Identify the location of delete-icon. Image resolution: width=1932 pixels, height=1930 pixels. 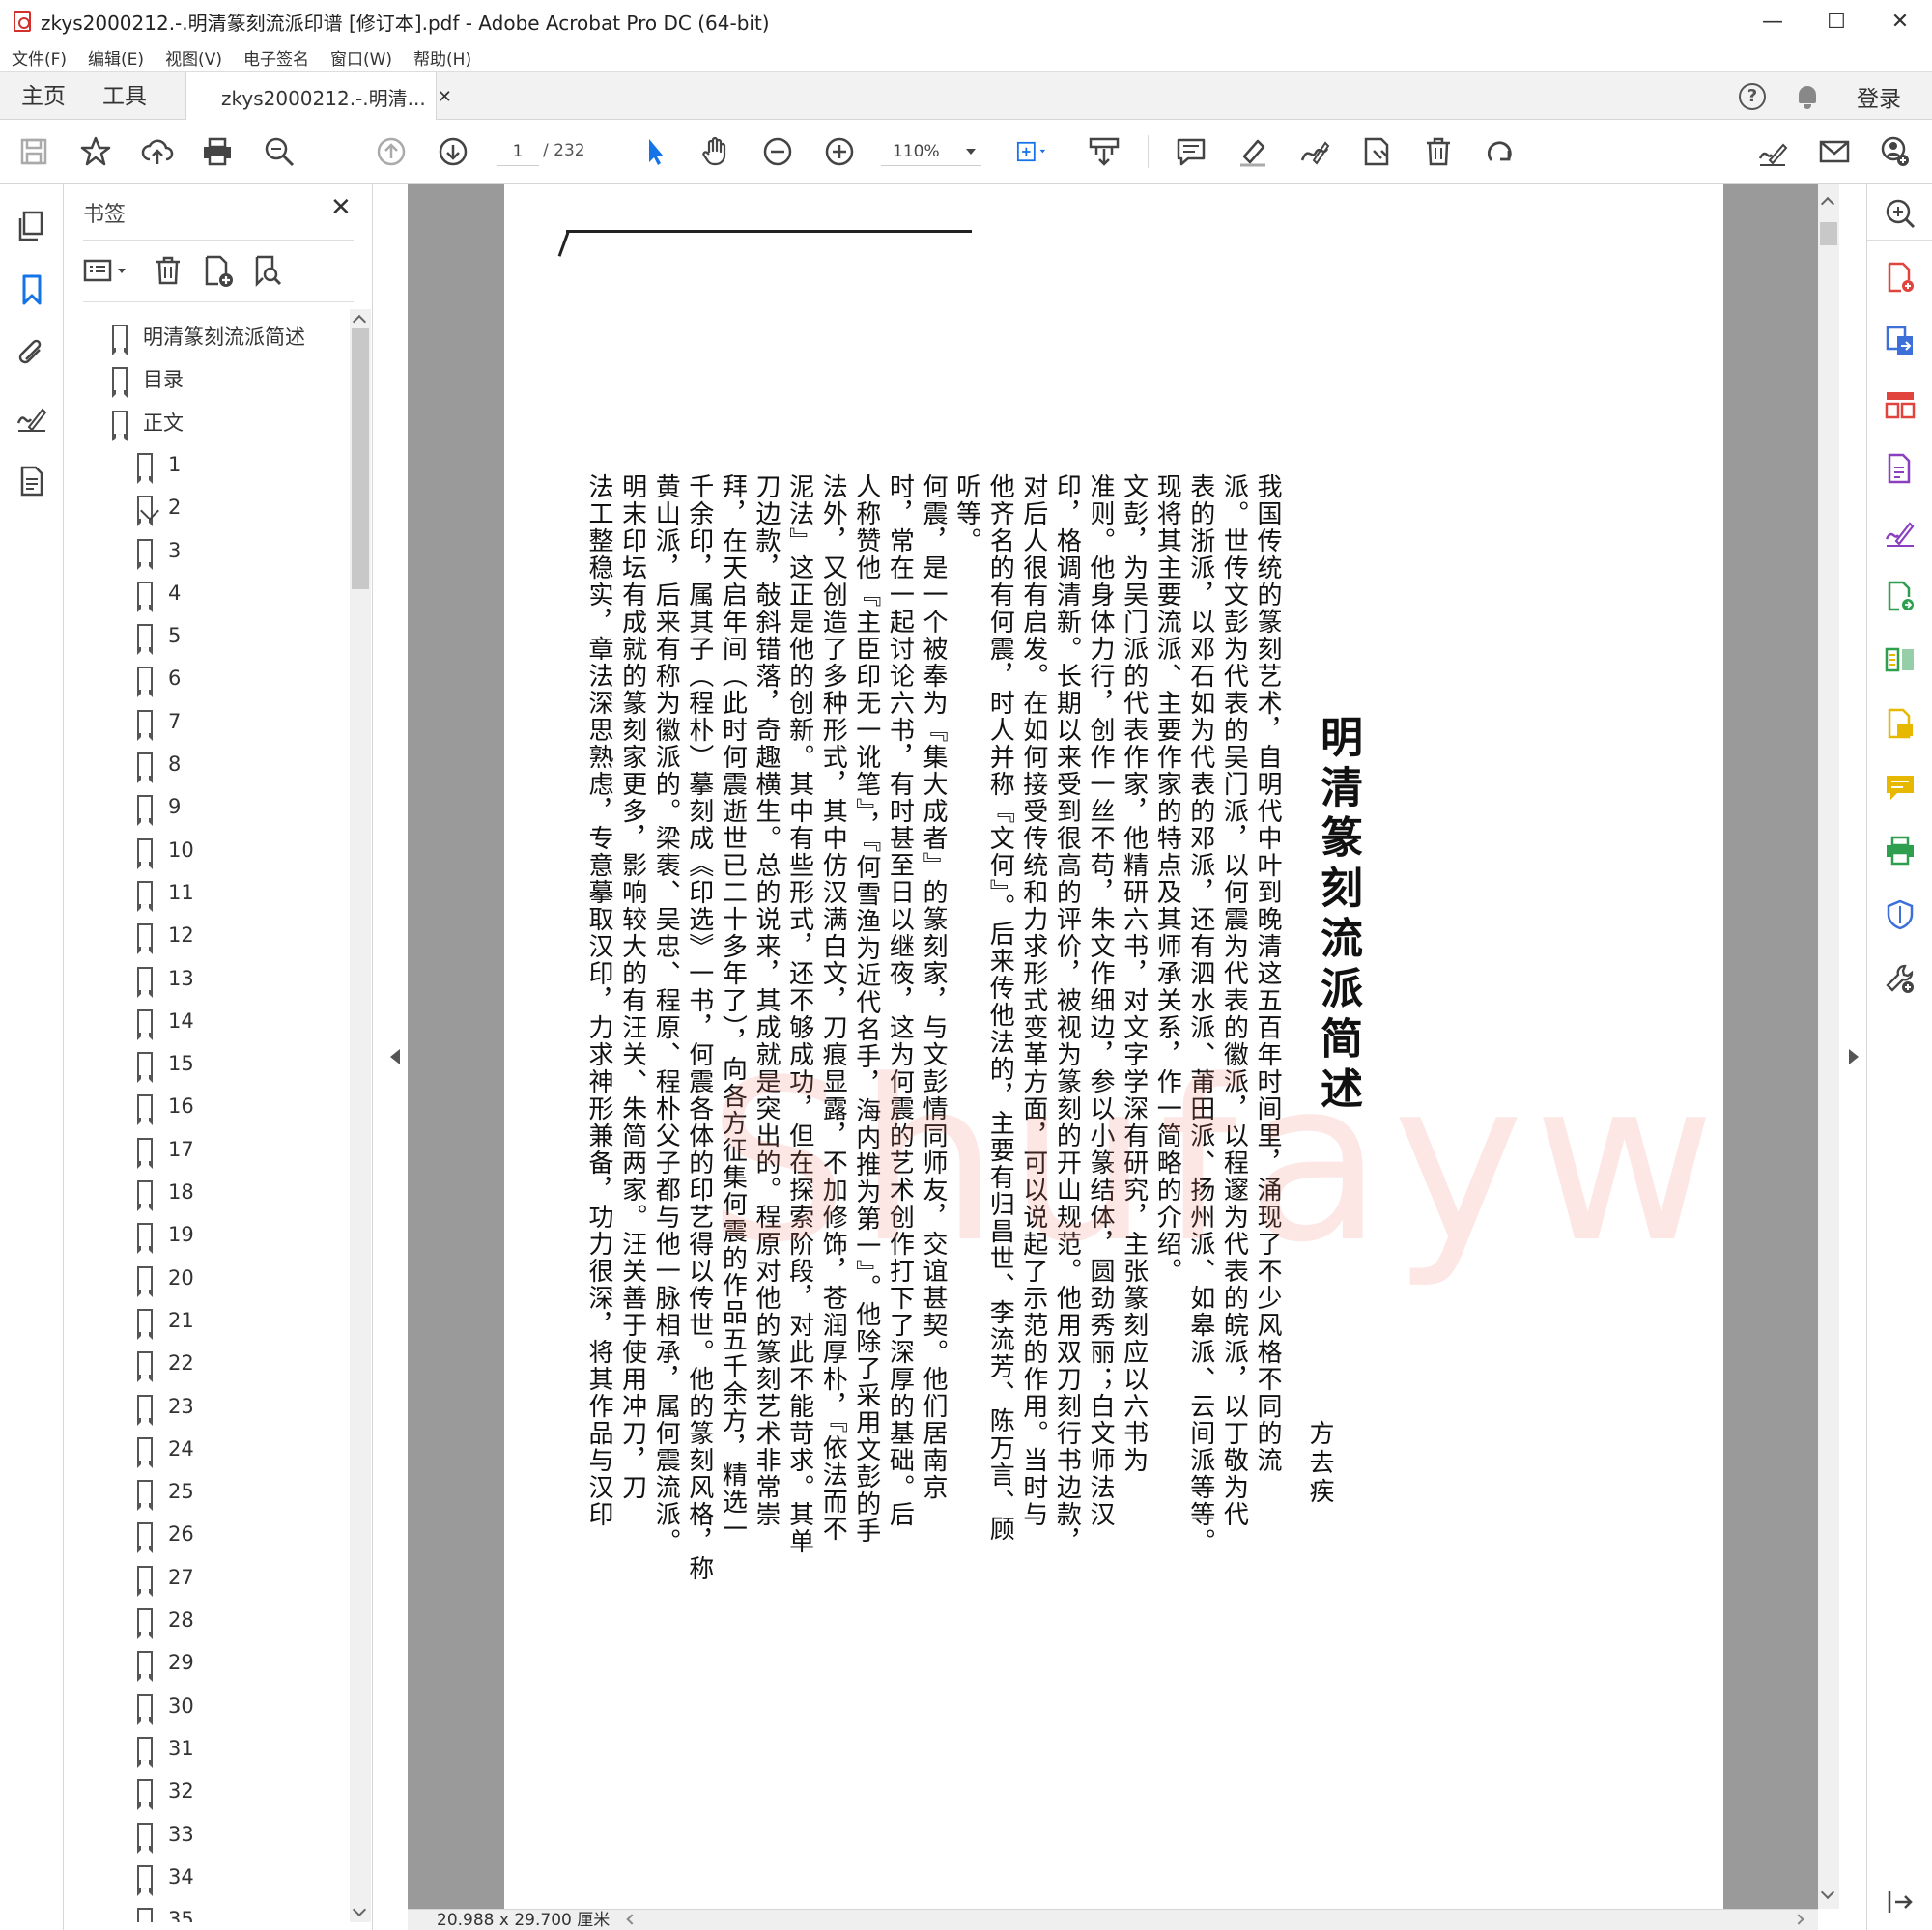
(1438, 152).